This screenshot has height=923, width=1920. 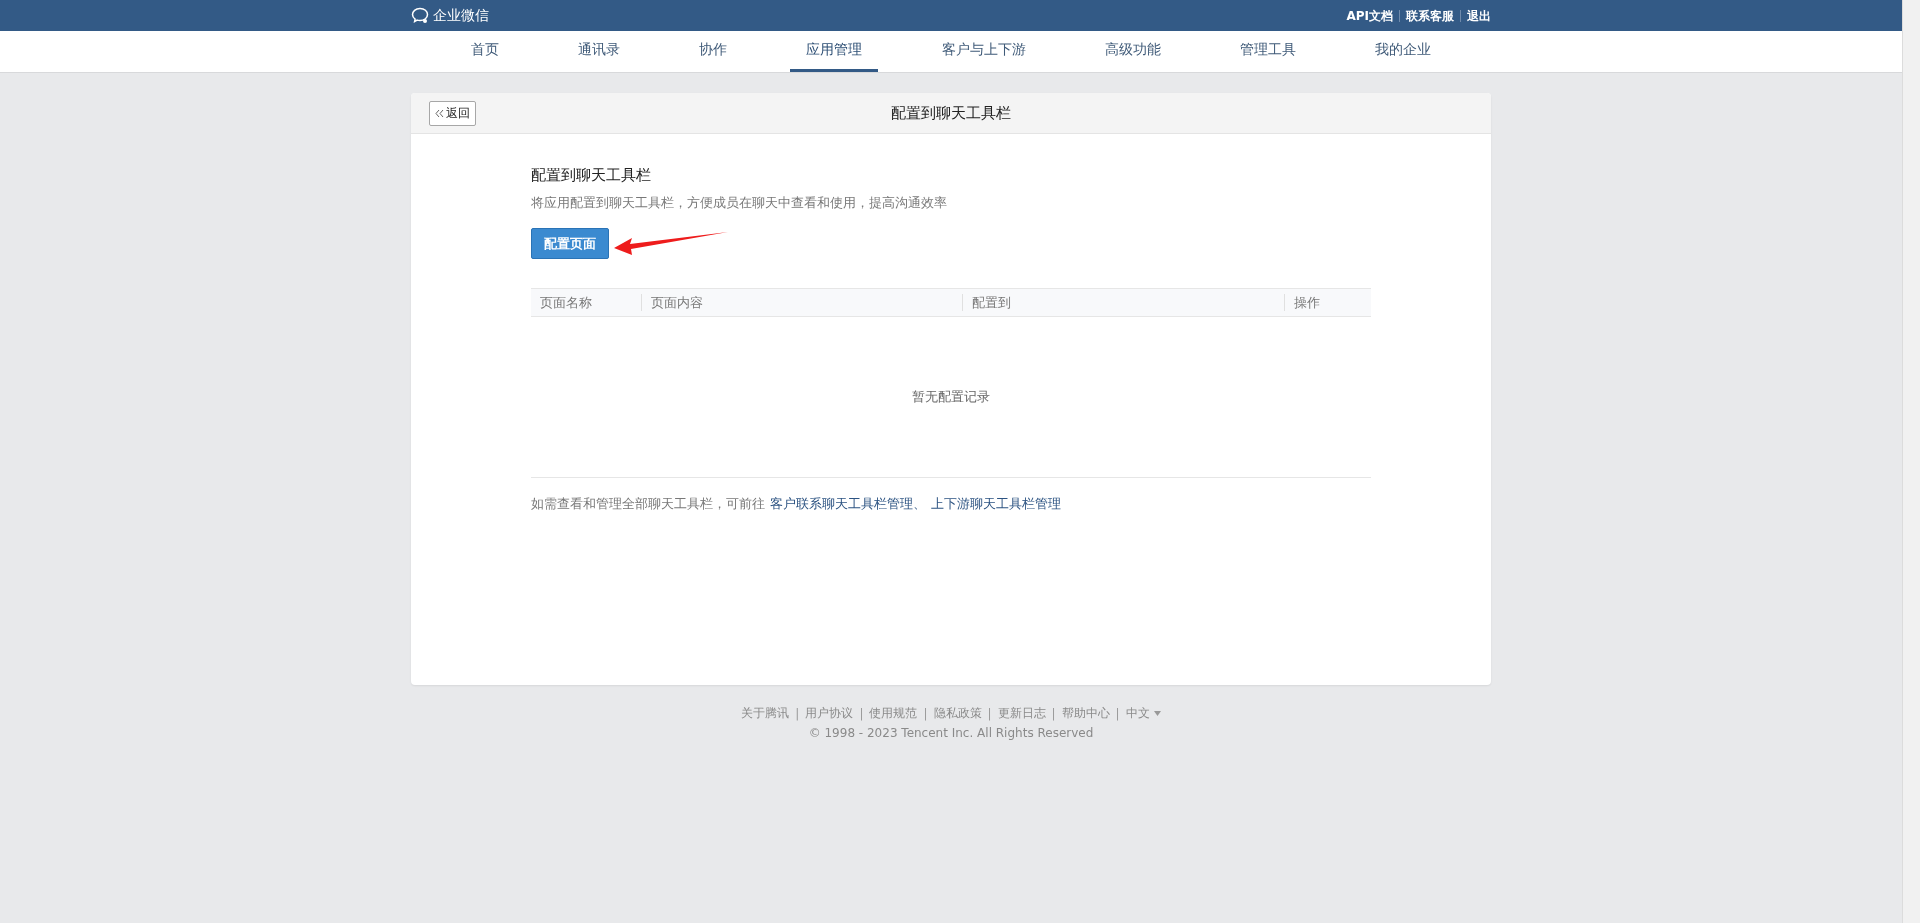 What do you see at coordinates (1429, 15) in the screenshot?
I see `top-link: 联系客服` at bounding box center [1429, 15].